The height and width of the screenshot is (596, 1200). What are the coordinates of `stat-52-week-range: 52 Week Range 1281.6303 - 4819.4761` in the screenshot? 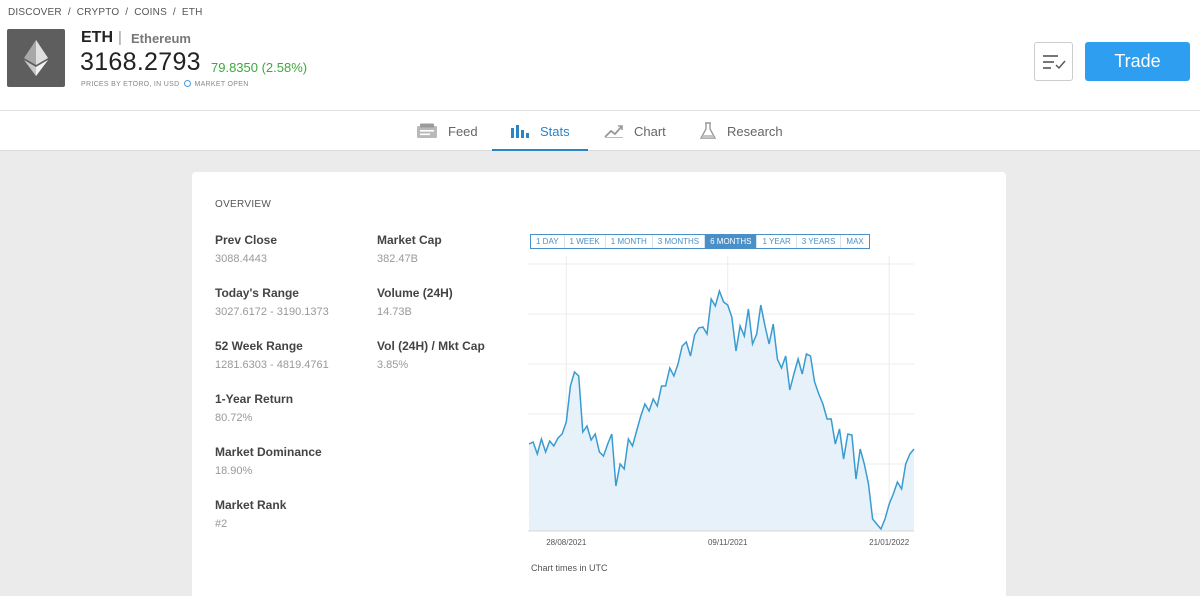 It's located at (272, 355).